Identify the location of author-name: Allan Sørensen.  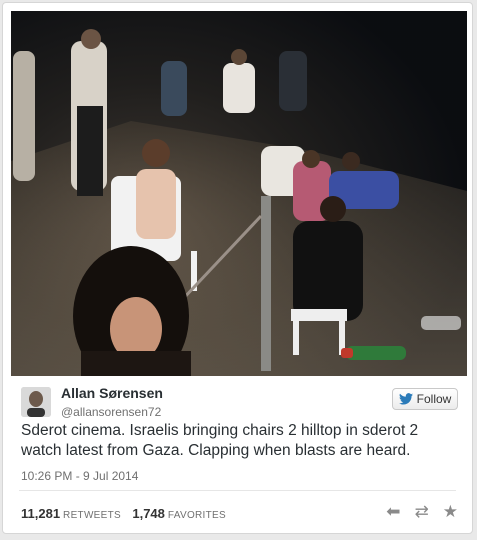
(112, 393).